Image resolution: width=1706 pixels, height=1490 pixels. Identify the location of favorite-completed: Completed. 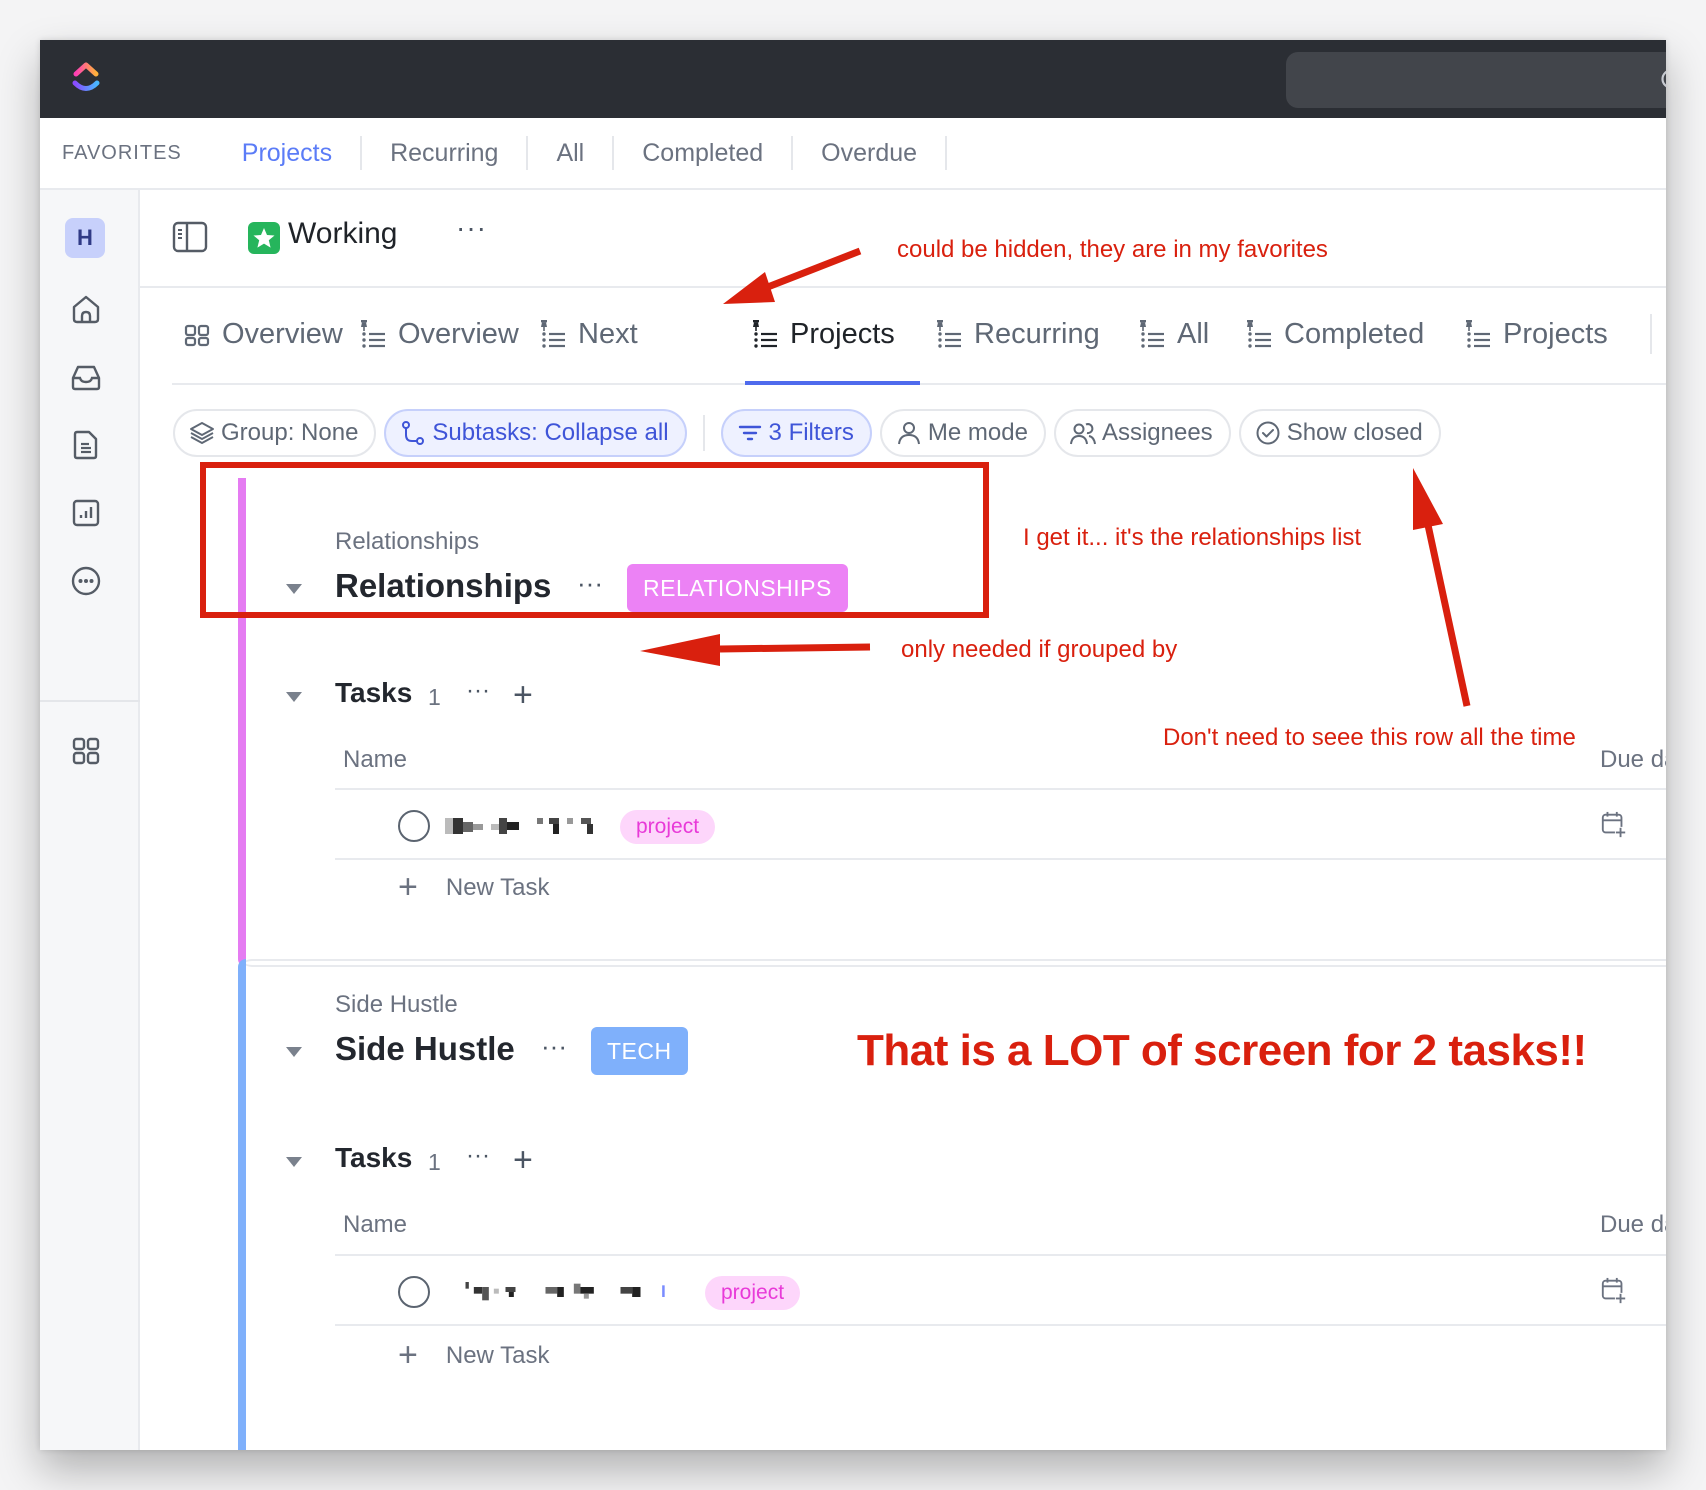
(704, 153).